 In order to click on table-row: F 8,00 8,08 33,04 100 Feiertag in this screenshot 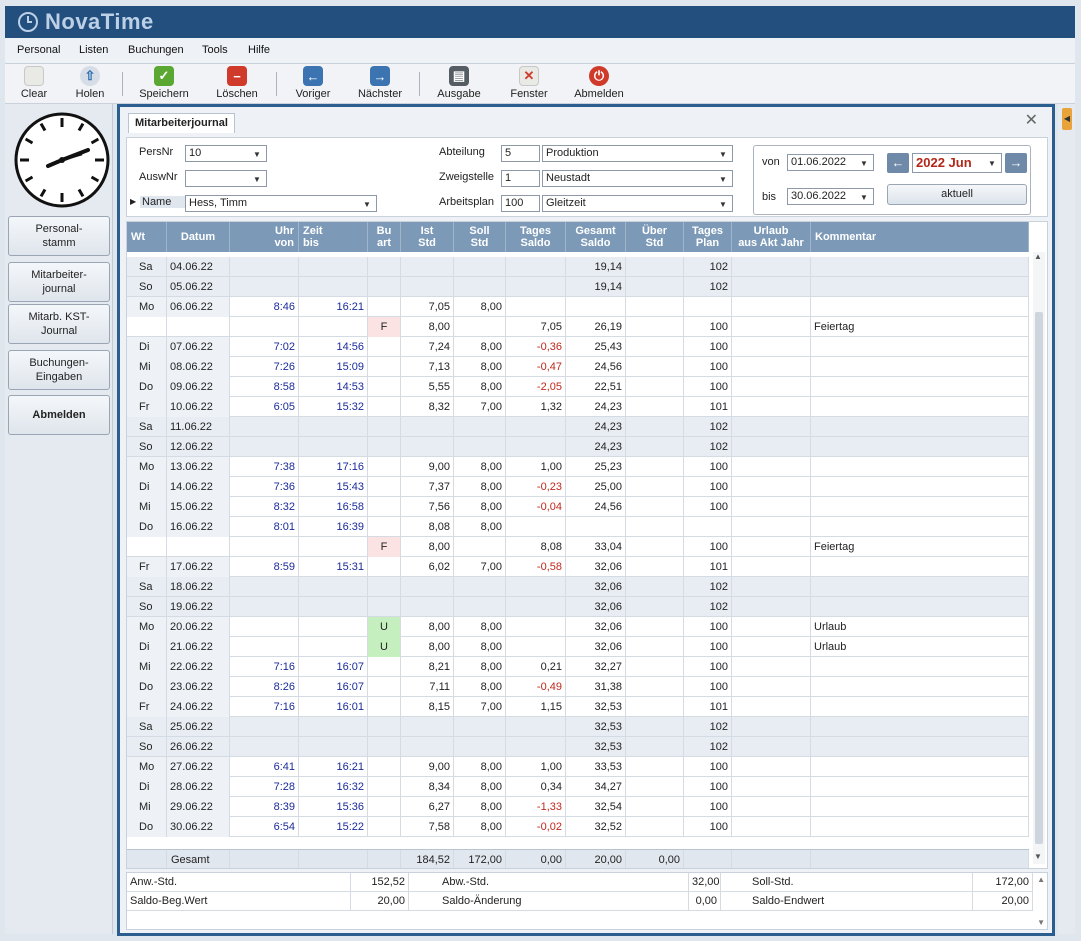, I will do `click(578, 547)`.